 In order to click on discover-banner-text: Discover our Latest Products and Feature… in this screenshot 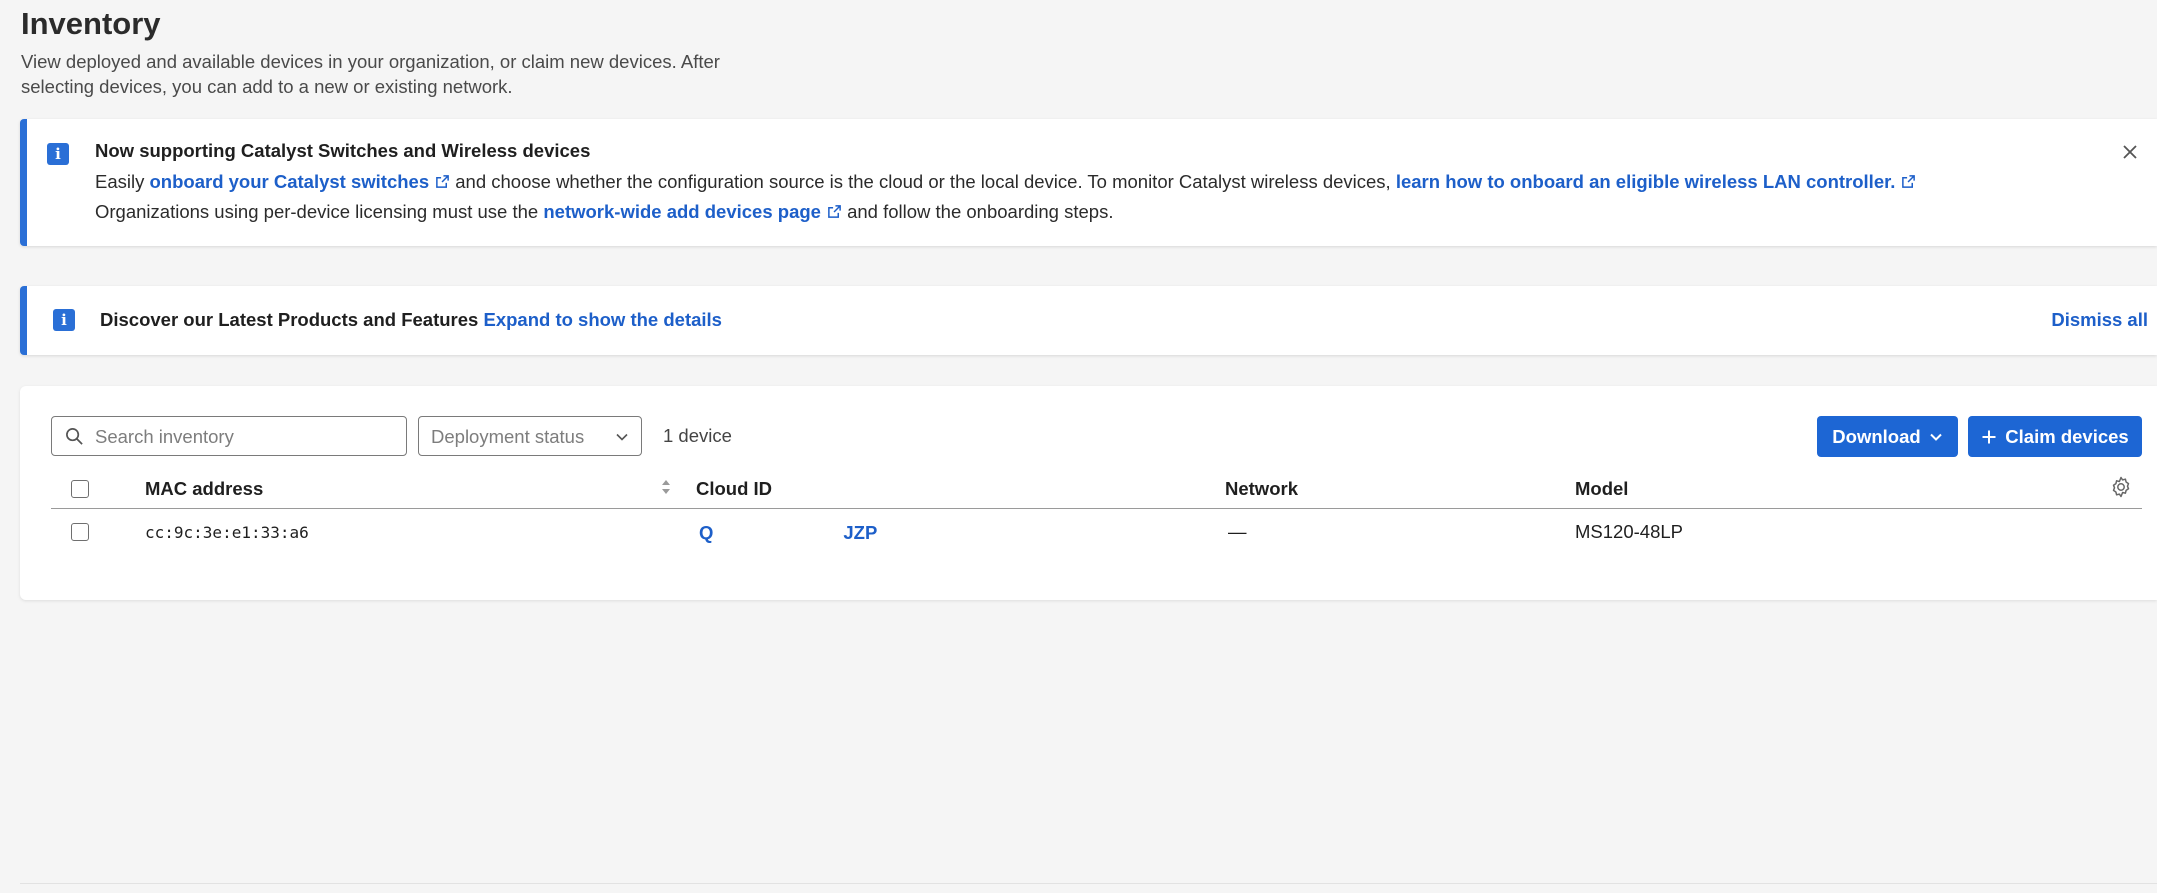, I will do `click(411, 320)`.